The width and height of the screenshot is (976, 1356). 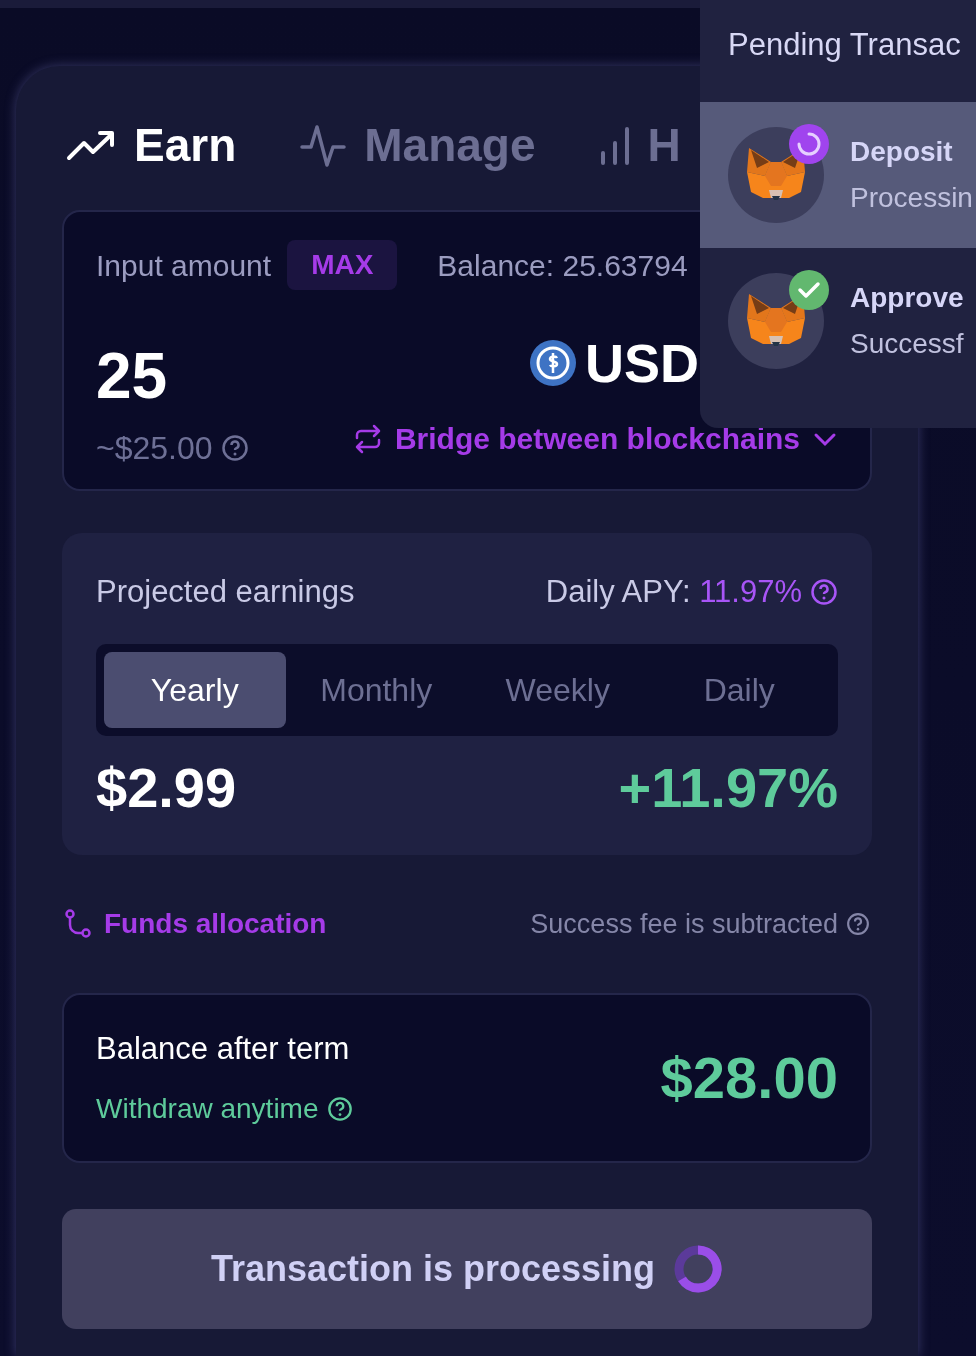 What do you see at coordinates (207, 1109) in the screenshot?
I see `withdraw-note: Withdraw anytime` at bounding box center [207, 1109].